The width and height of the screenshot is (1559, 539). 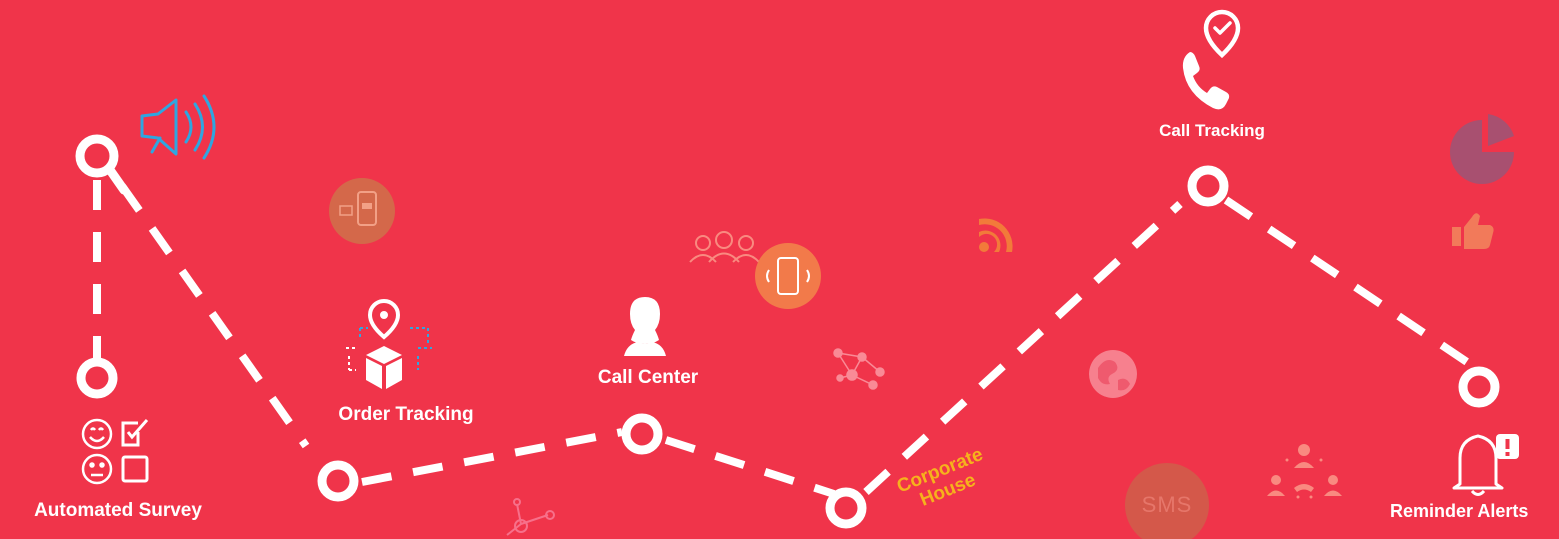 What do you see at coordinates (117, 180) in the screenshot?
I see `automated-survey-ring-tail` at bounding box center [117, 180].